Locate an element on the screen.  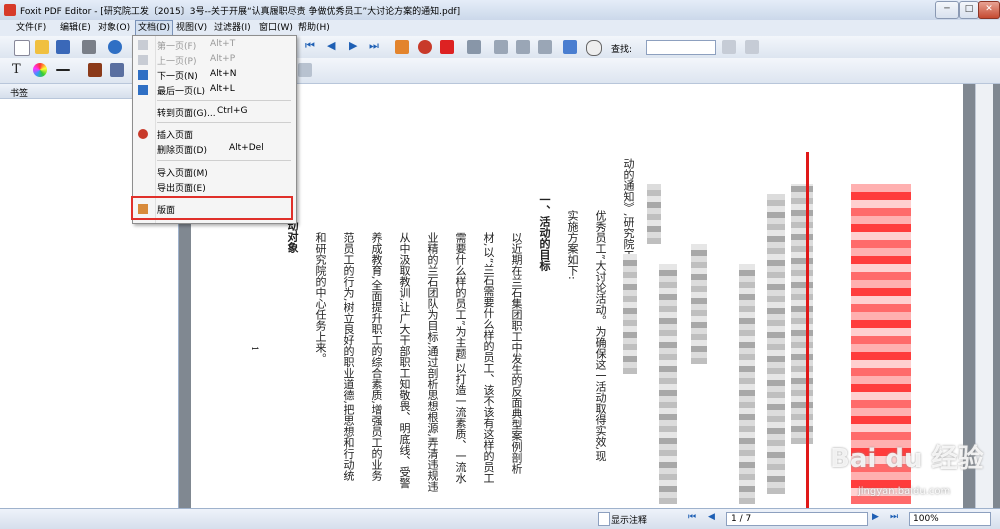
first-page-icon is located at coordinates (143, 45).